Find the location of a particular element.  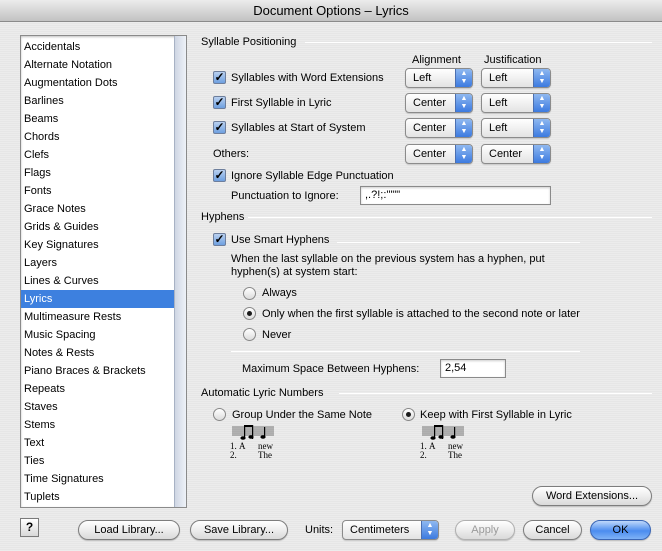

first-syllable-checkbox: ✓ is located at coordinates (219, 102).